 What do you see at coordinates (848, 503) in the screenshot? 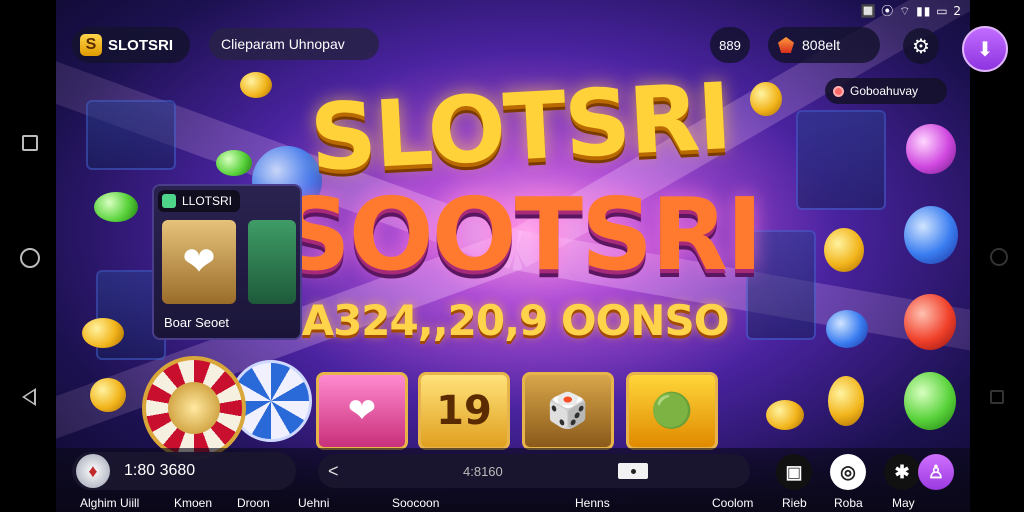
I see `nav-label: Roba` at bounding box center [848, 503].